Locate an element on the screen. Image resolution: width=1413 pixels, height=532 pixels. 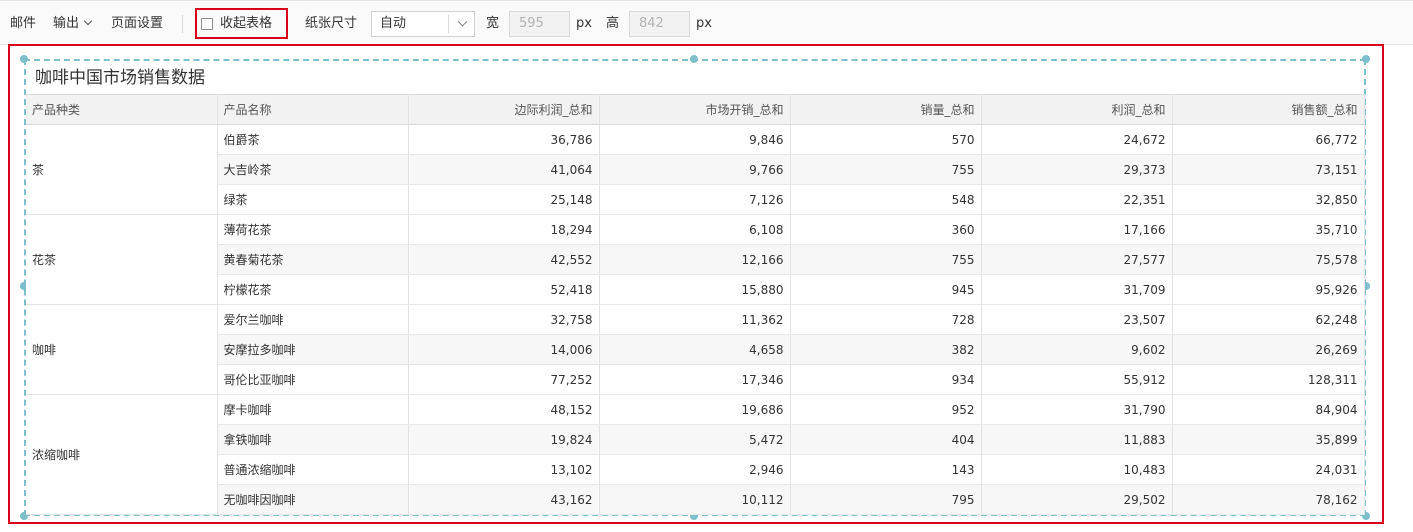
height-label: 高 is located at coordinates (613, 23).